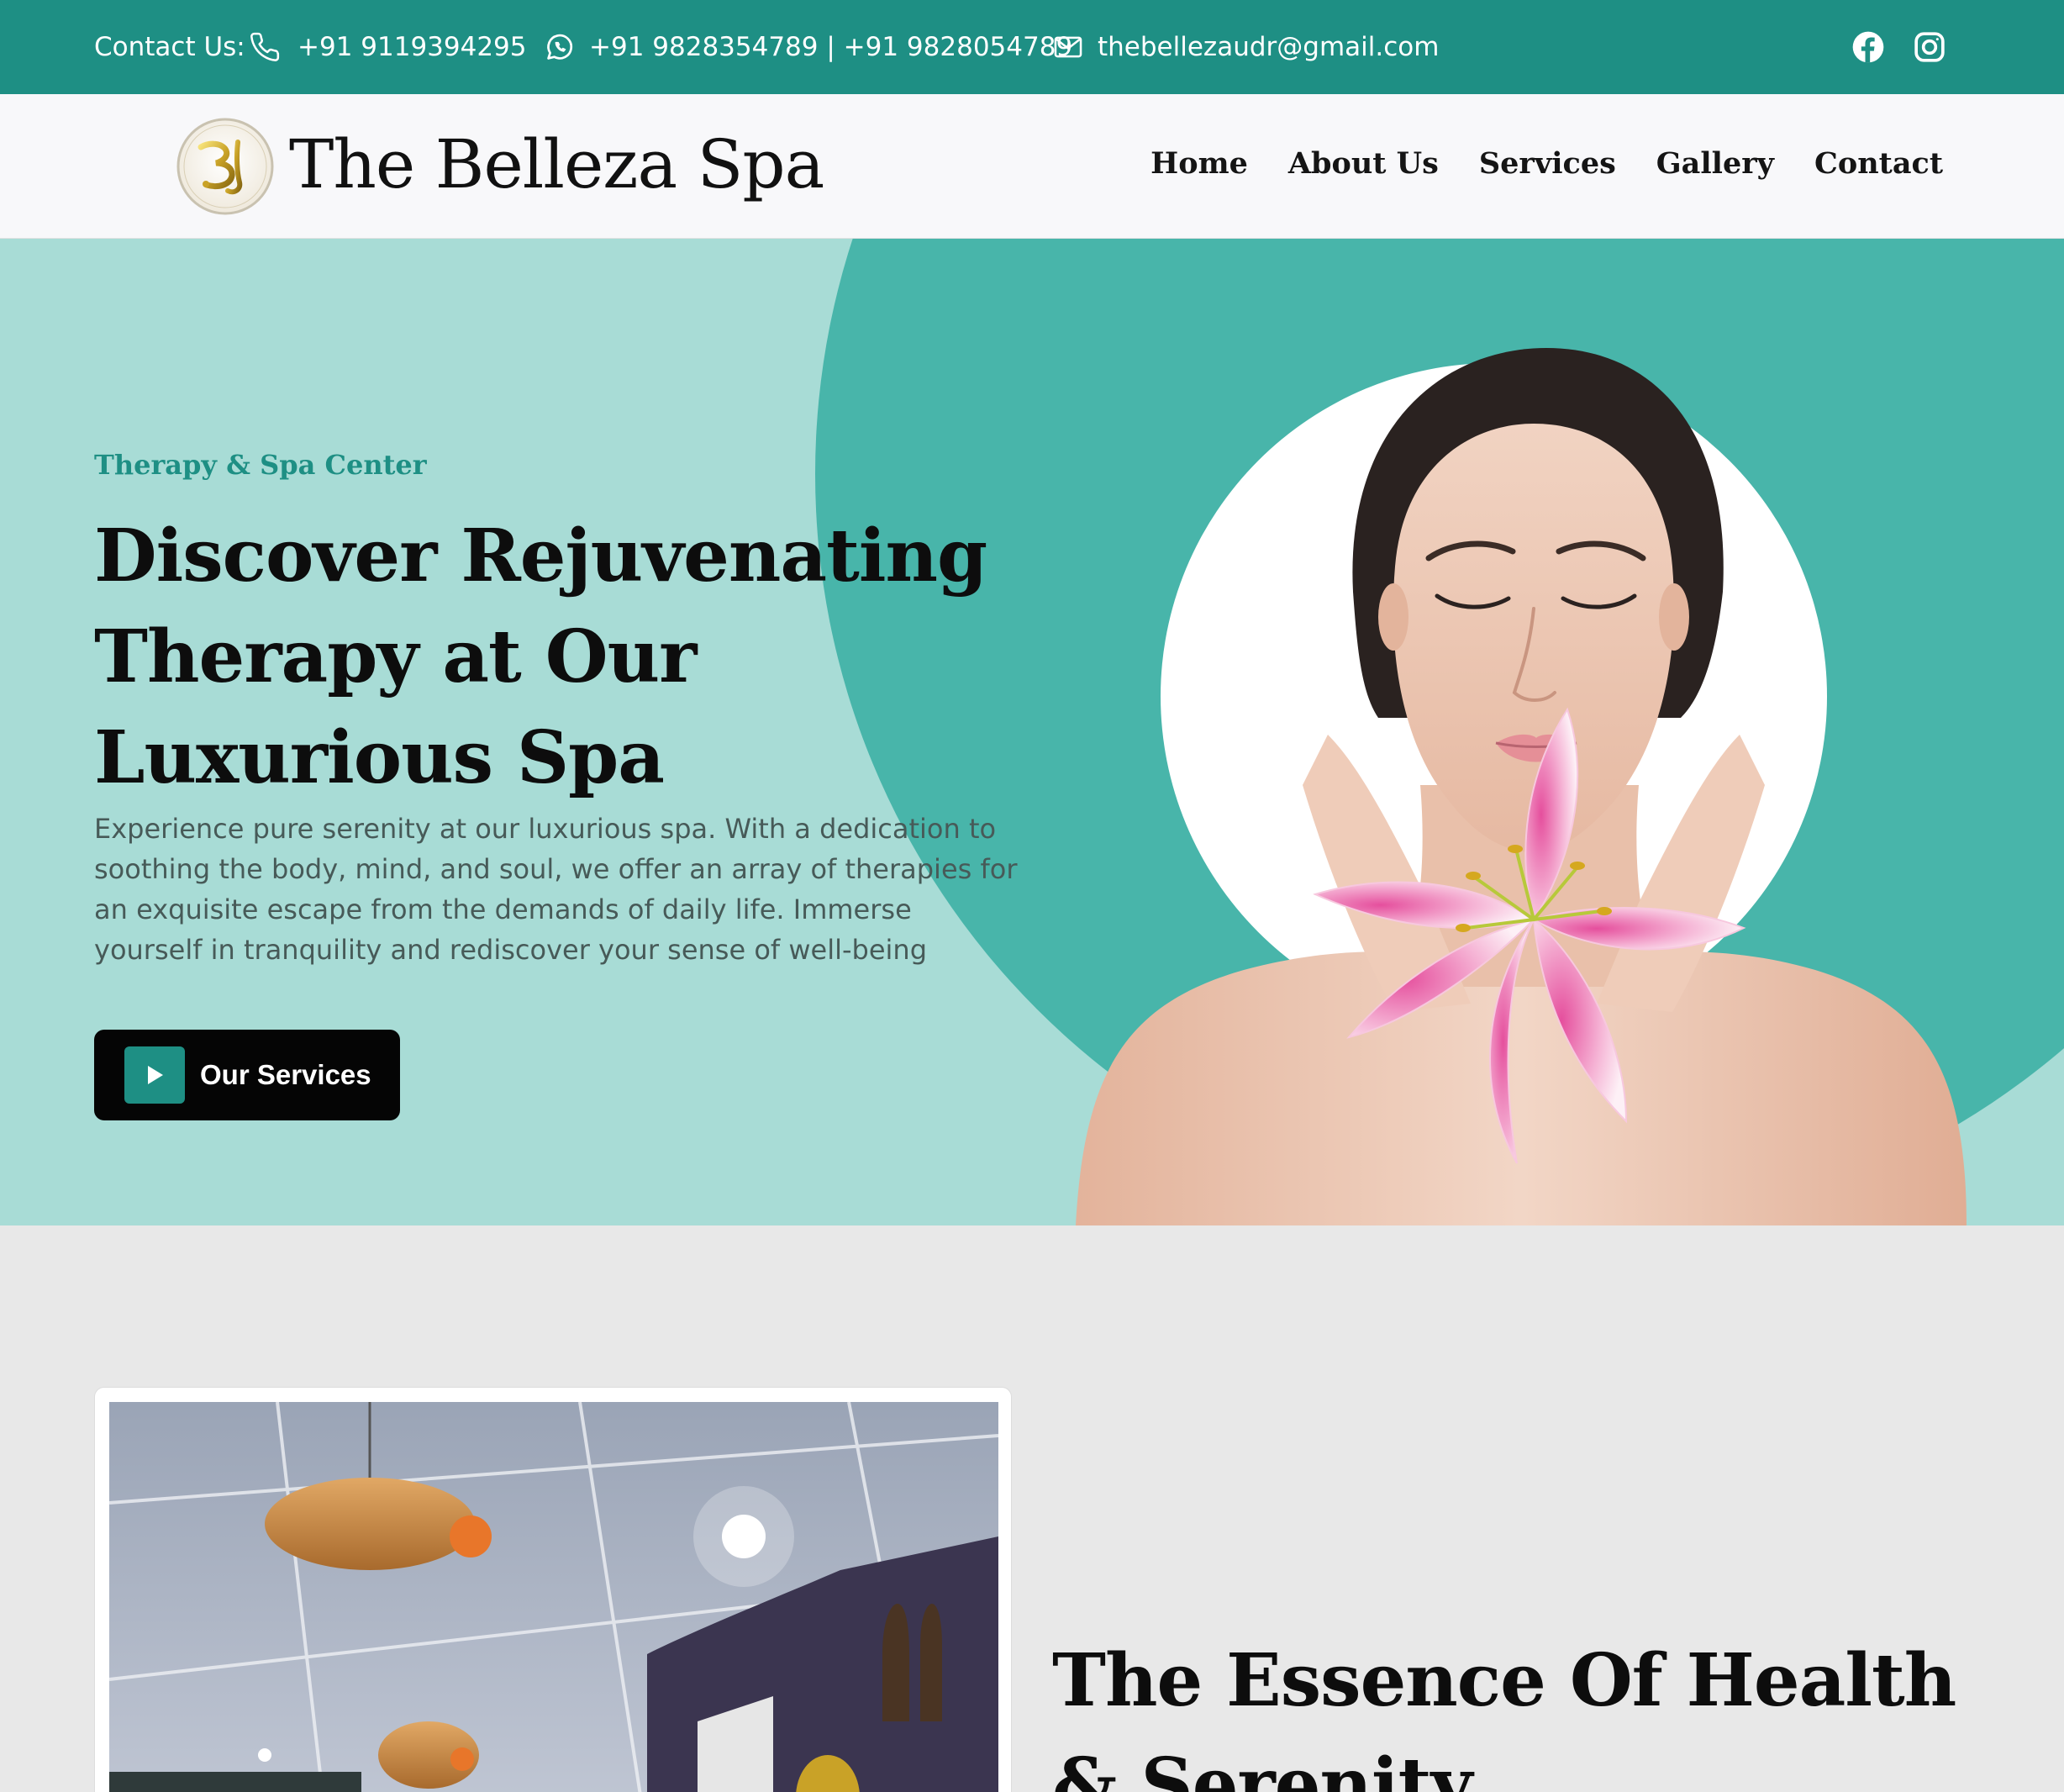  I want to click on nav-home: Home, so click(1199, 163).